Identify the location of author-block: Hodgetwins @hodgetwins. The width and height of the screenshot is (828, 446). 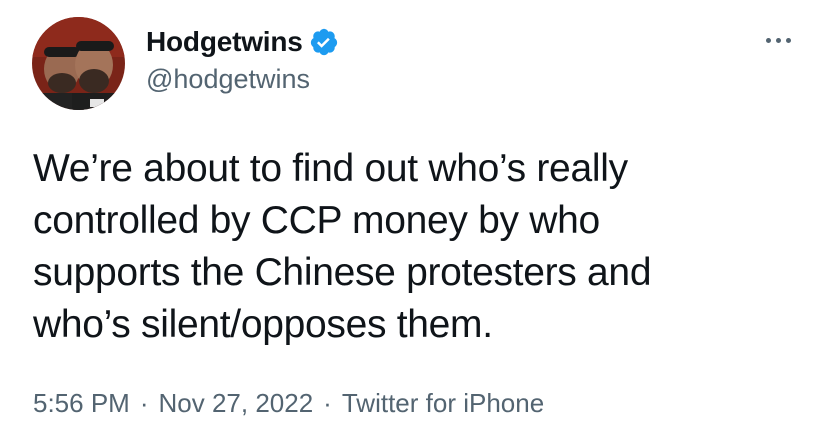
(242, 59).